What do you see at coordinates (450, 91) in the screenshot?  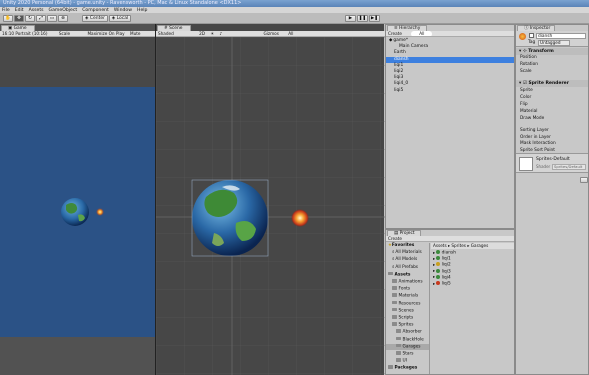 I see `hierarchy-item: liqi5` at bounding box center [450, 91].